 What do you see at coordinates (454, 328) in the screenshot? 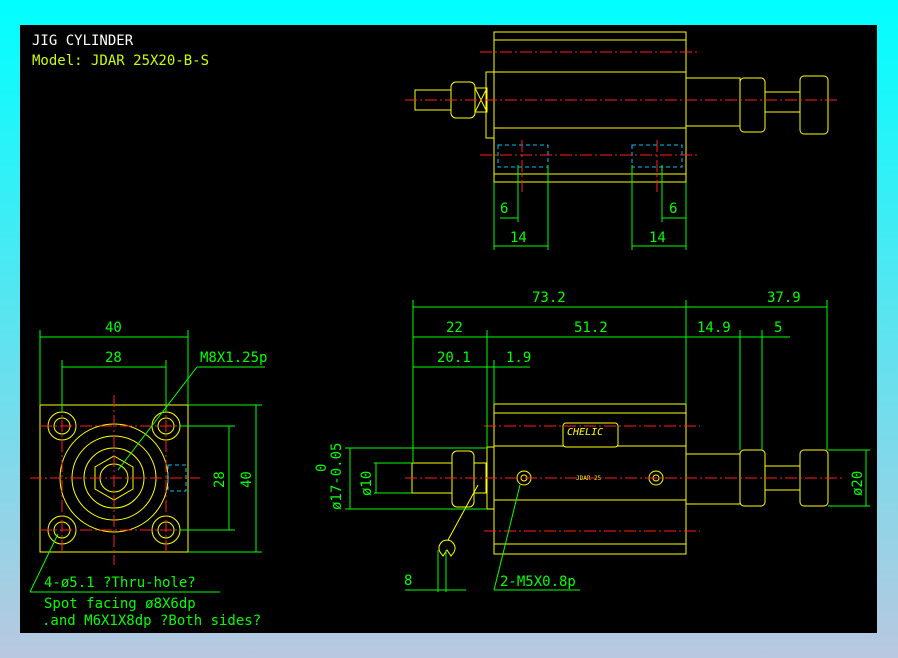
I see `dim-22: 22` at bounding box center [454, 328].